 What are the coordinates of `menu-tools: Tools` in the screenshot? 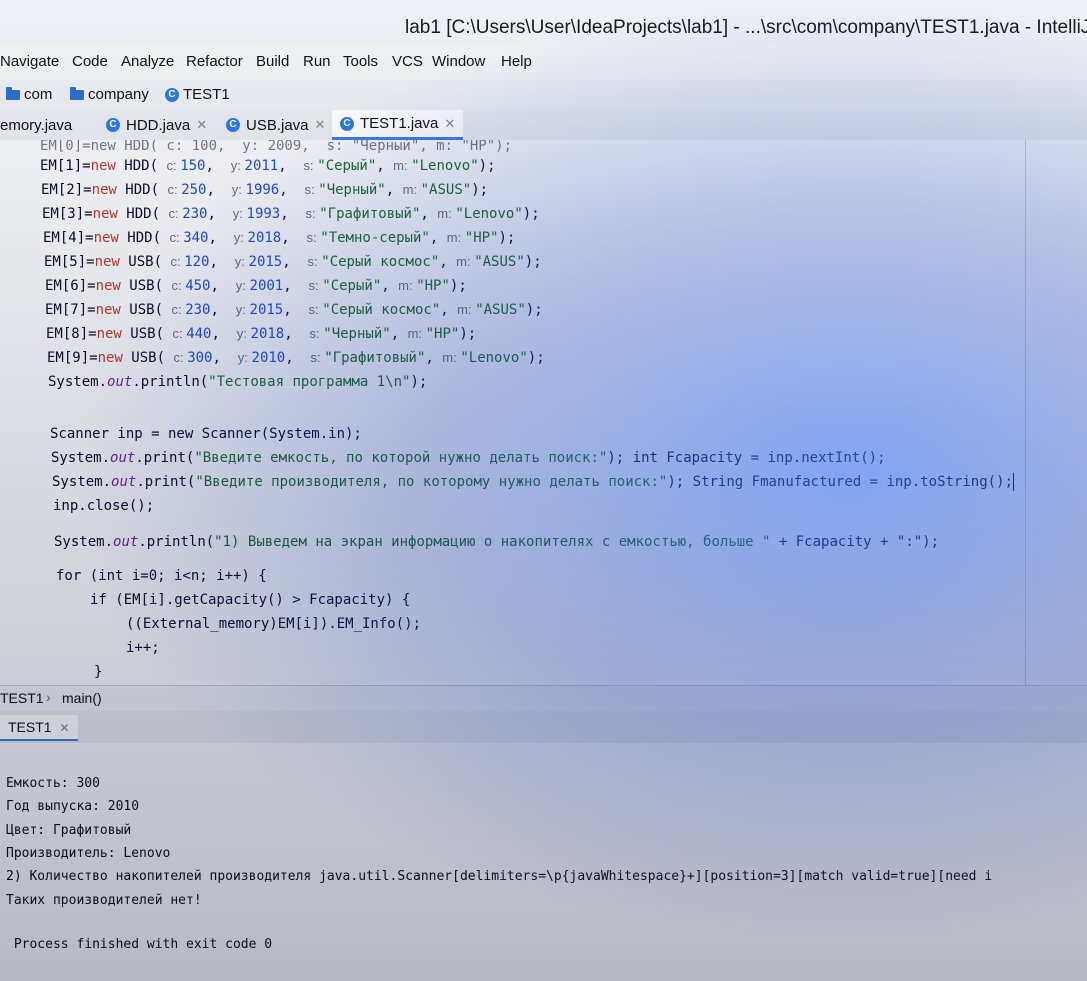 It's located at (360, 61).